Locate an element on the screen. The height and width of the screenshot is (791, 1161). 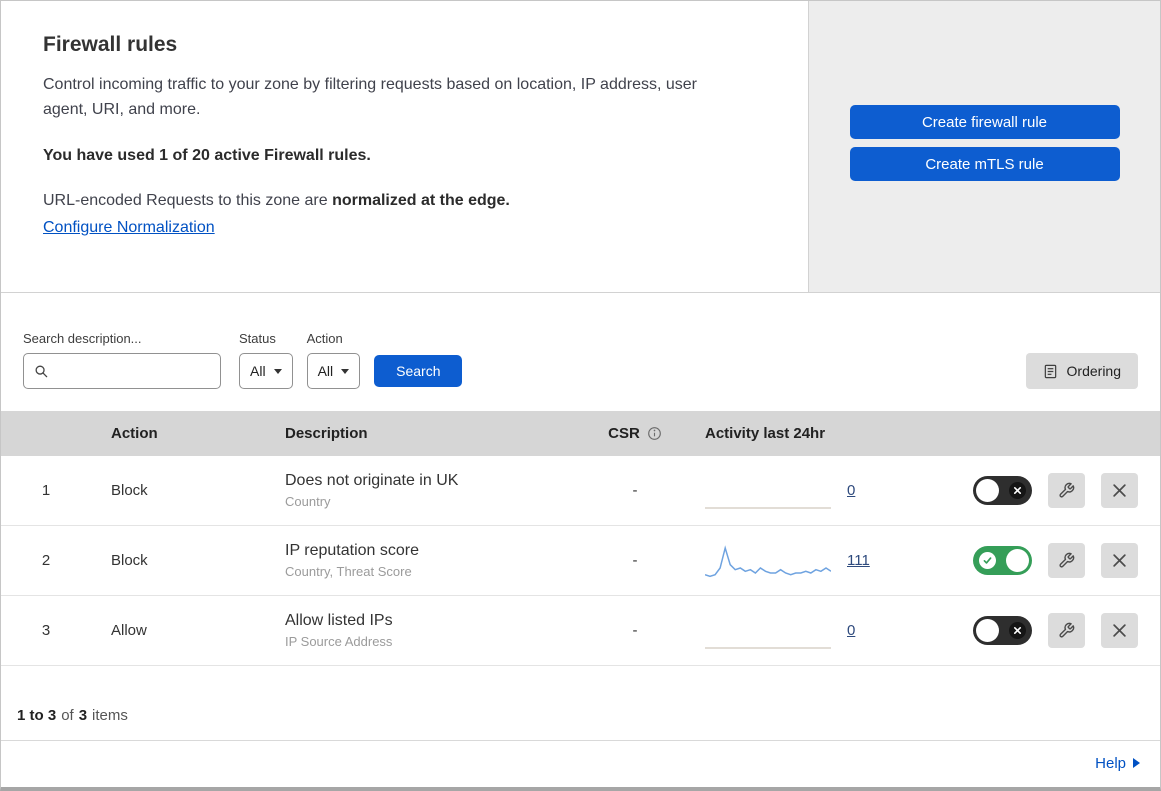
chevron-right-icon is located at coordinates (1136, 763).